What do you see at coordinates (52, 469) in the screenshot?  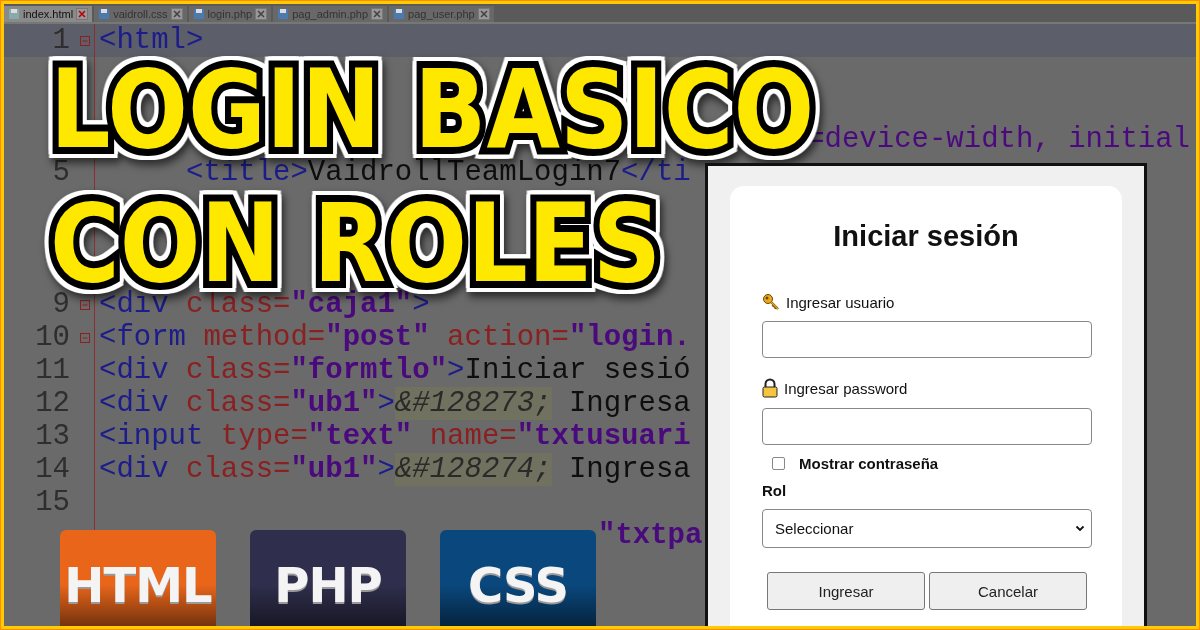 I see `line-number: 14` at bounding box center [52, 469].